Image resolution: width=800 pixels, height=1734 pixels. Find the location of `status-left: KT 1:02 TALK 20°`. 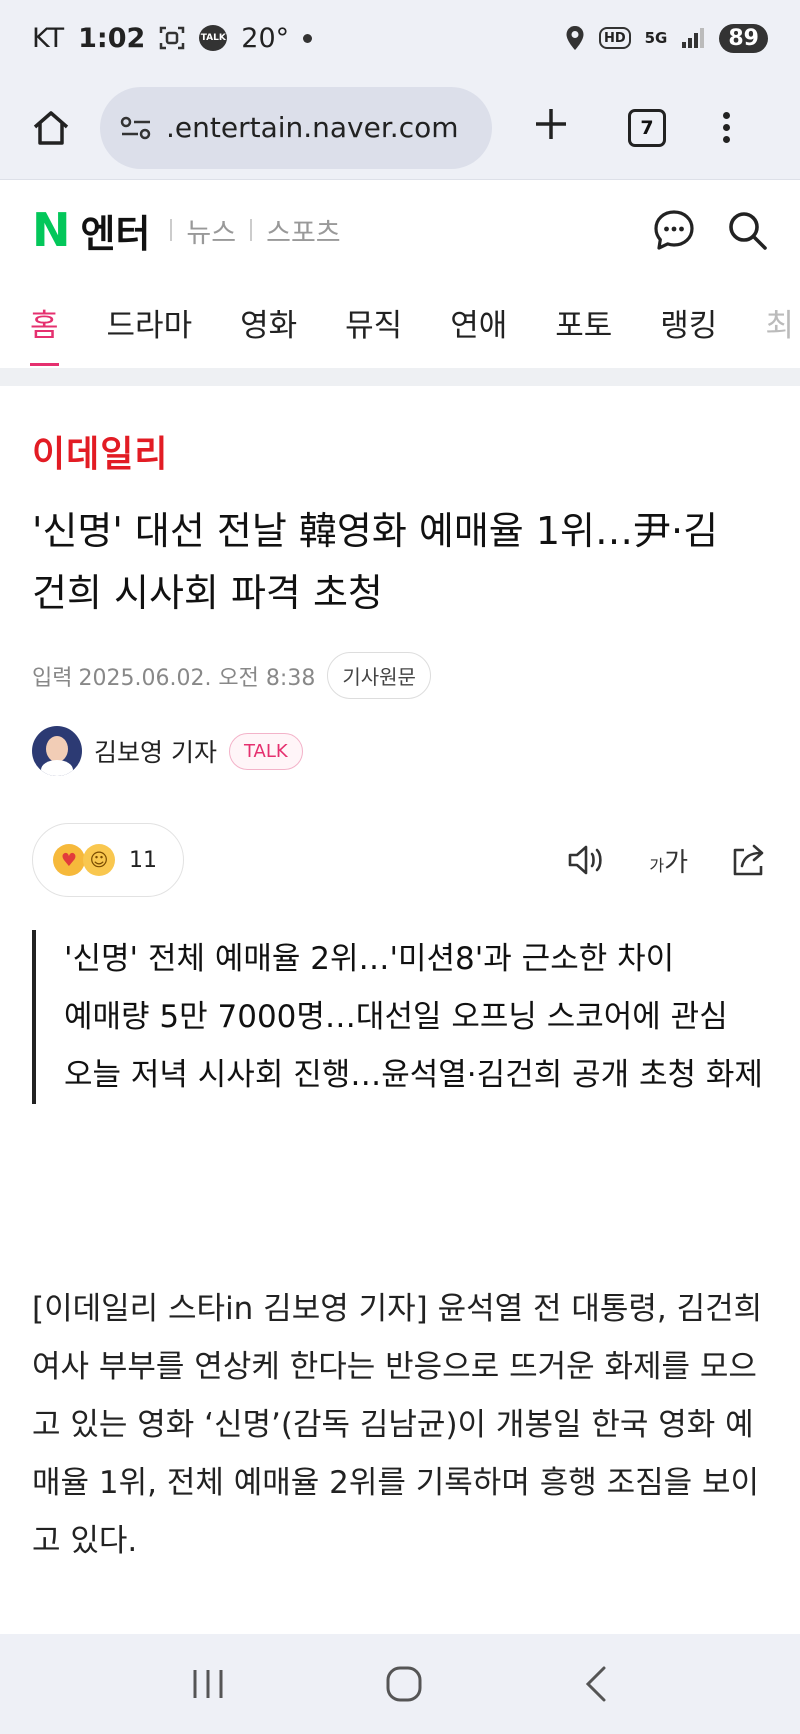

status-left: KT 1:02 TALK 20° is located at coordinates (172, 38).